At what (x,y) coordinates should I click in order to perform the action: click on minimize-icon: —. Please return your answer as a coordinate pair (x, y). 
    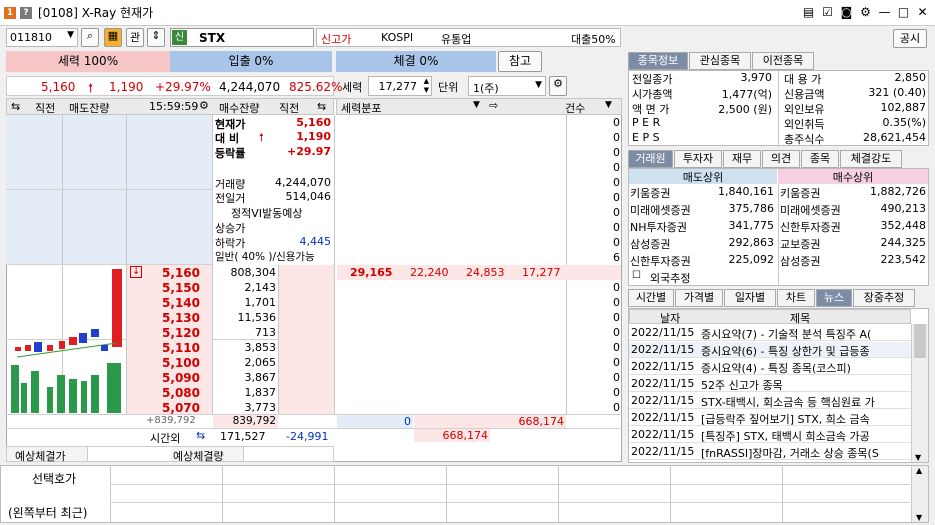
    Looking at the image, I should click on (884, 12).